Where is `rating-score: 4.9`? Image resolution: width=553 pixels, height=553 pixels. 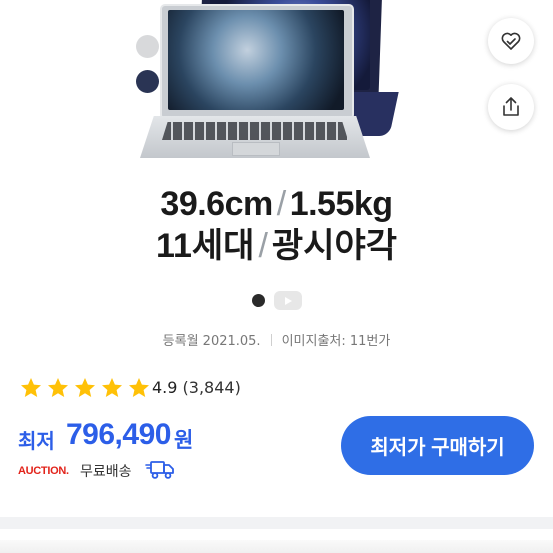
rating-score: 4.9 is located at coordinates (165, 387).